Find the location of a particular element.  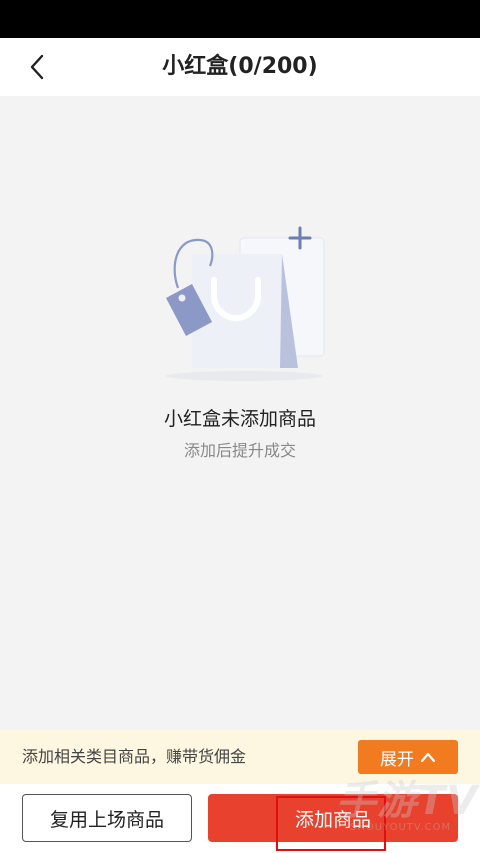

status-bar is located at coordinates (240, 19).